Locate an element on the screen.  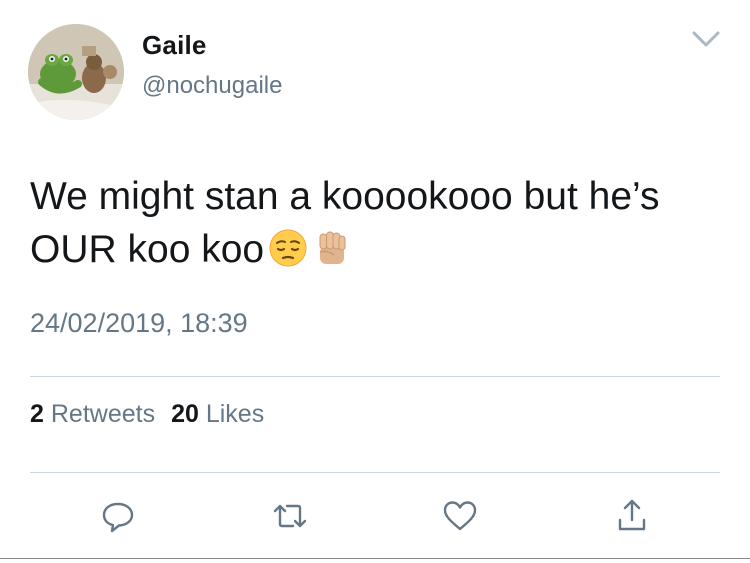
retweets-stat: 2 Retweets is located at coordinates (92, 414).